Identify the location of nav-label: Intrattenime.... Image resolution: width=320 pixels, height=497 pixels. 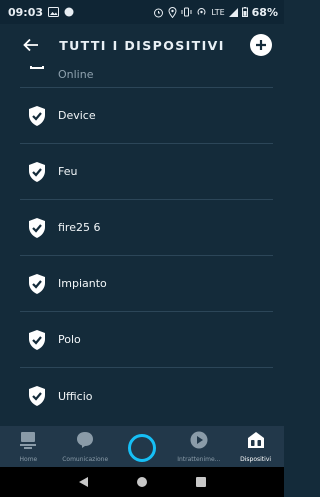
(199, 459).